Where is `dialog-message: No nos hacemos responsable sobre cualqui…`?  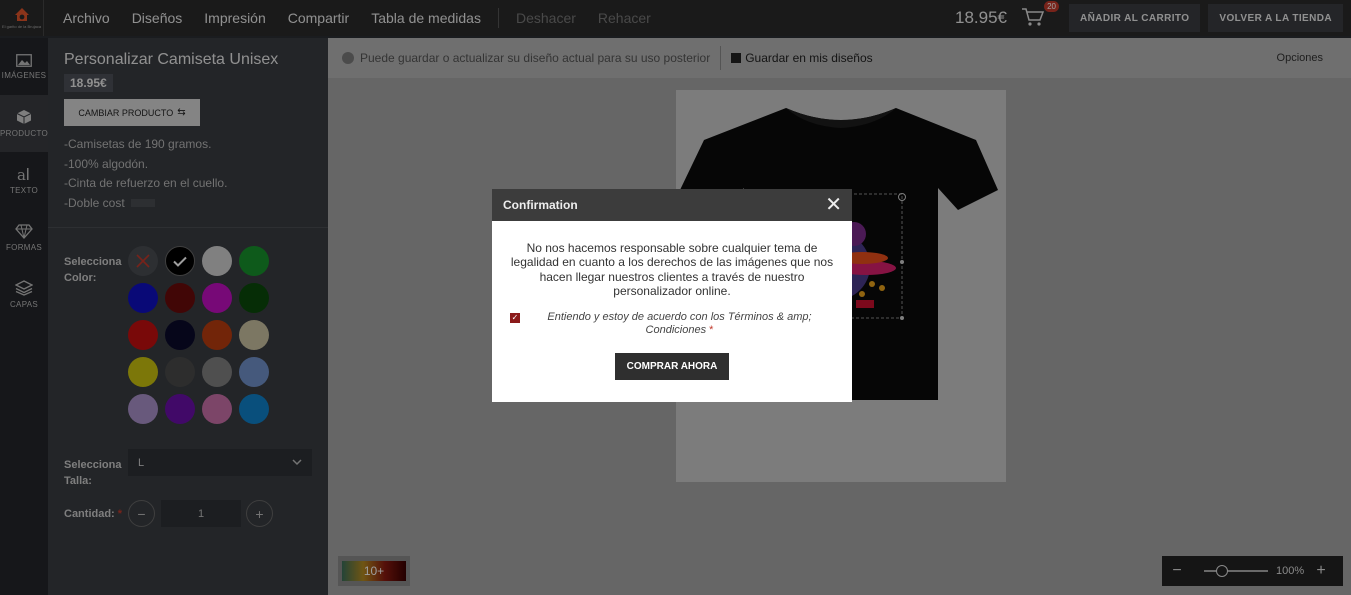
dialog-message: No nos hacemos responsable sobre cualqui… is located at coordinates (672, 270).